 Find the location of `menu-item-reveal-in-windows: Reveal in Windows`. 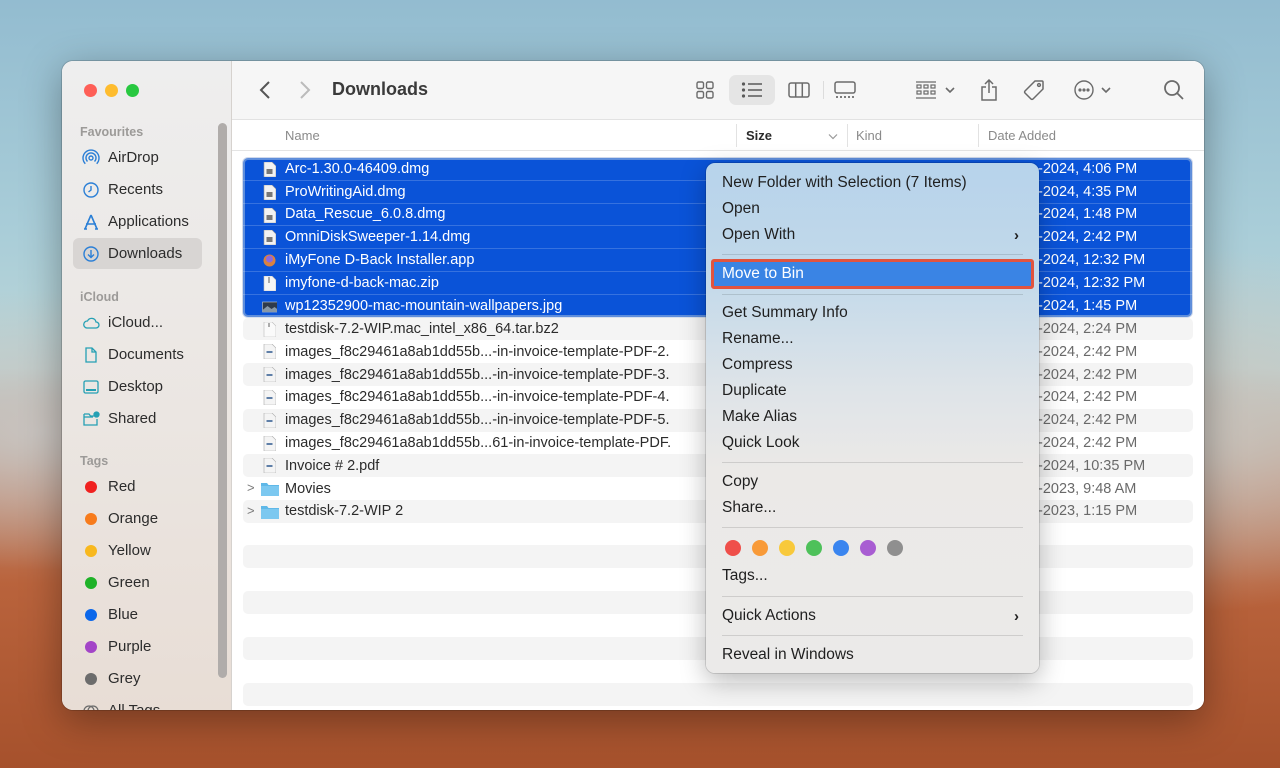

menu-item-reveal-in-windows: Reveal in Windows is located at coordinates (872, 655).